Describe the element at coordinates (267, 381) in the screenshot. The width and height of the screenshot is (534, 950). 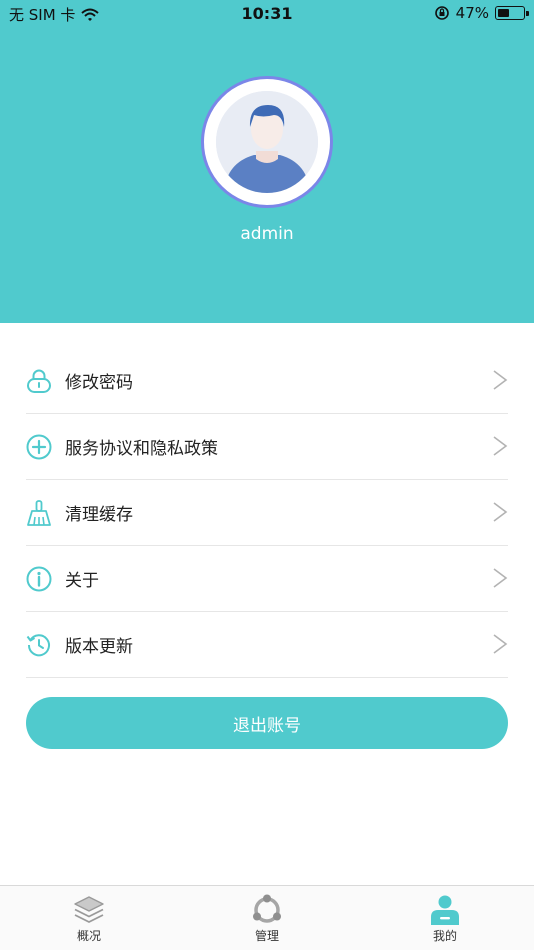
I see `menu-item-change-password: 修改密码` at that location.